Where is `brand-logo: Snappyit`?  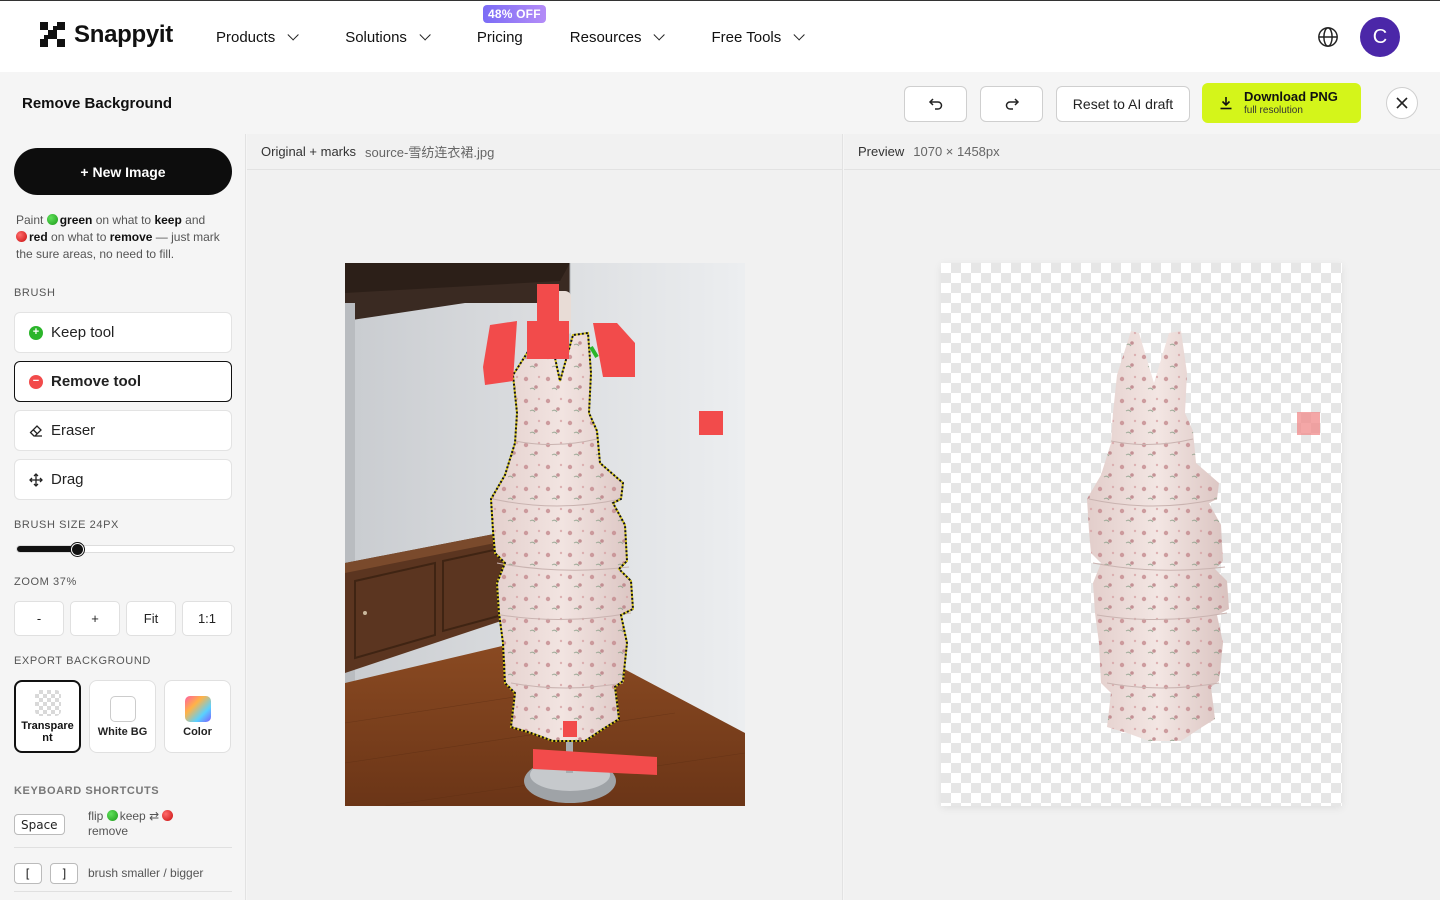 brand-logo: Snappyit is located at coordinates (106, 35).